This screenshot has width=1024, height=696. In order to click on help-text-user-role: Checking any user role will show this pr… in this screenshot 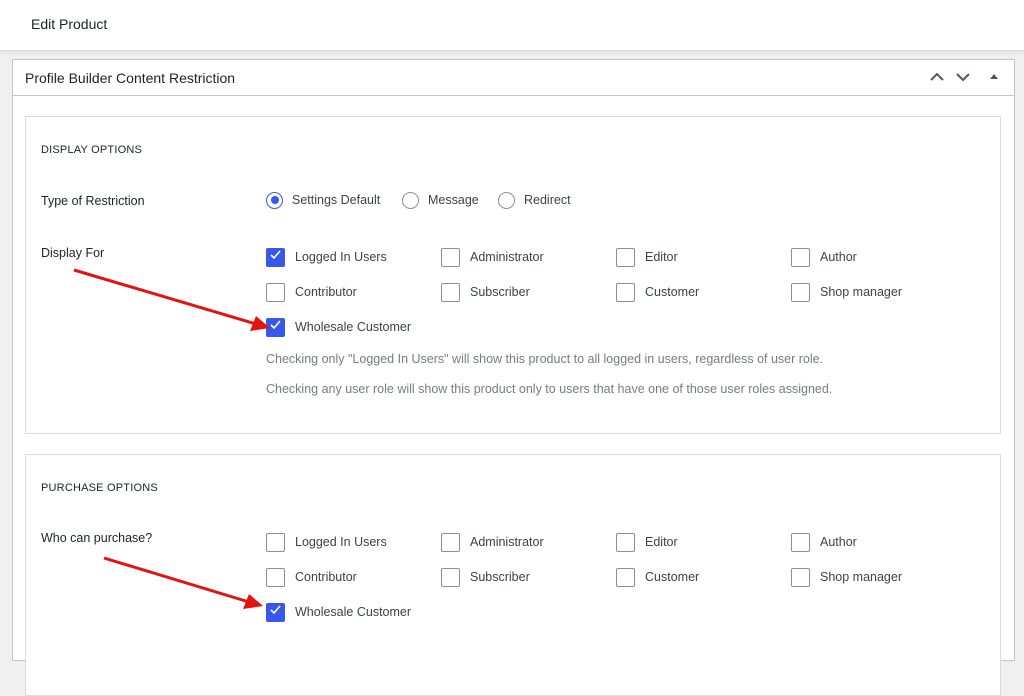, I will do `click(549, 389)`.